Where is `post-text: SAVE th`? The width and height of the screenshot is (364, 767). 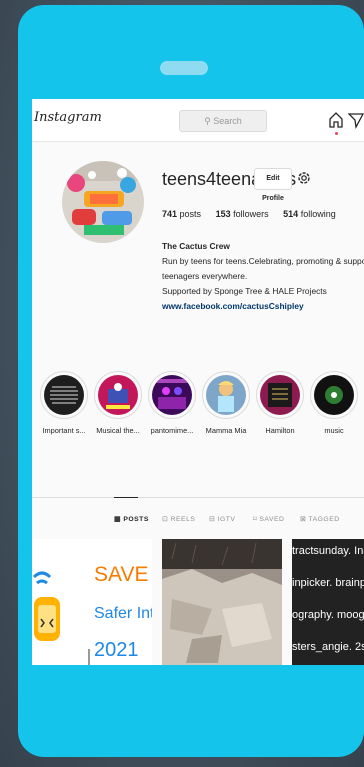 post-text: SAVE th is located at coordinates (123, 574).